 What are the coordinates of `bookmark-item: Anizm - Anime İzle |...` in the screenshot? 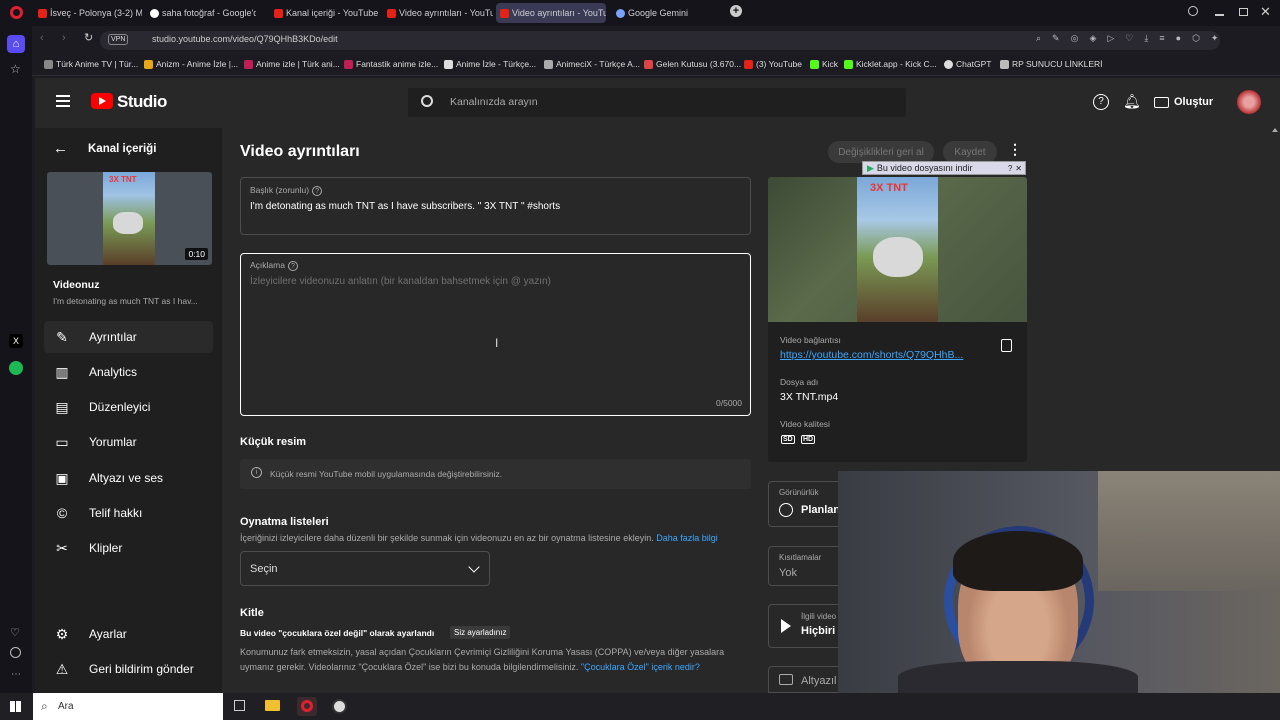 It's located at (191, 64).